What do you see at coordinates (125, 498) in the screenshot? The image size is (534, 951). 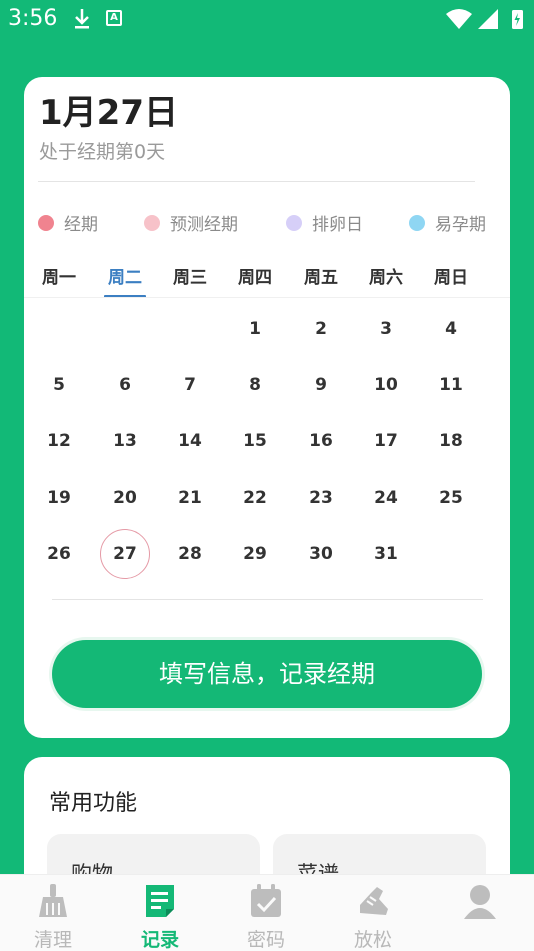 I see `calendar-day: 20` at bounding box center [125, 498].